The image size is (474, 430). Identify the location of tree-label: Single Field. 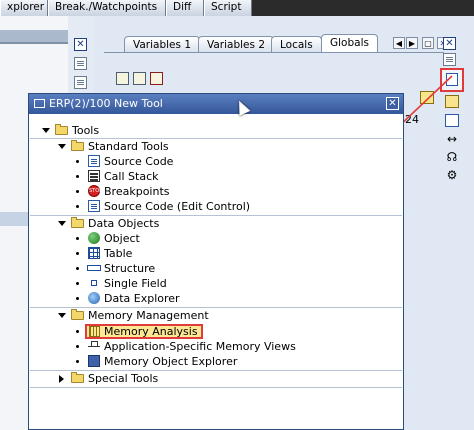
(135, 283).